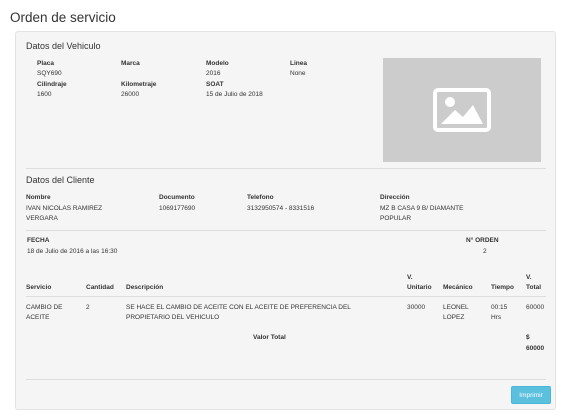 This screenshot has width=570, height=418. Describe the element at coordinates (535, 307) in the screenshot. I see `cell-total: 60000` at that location.